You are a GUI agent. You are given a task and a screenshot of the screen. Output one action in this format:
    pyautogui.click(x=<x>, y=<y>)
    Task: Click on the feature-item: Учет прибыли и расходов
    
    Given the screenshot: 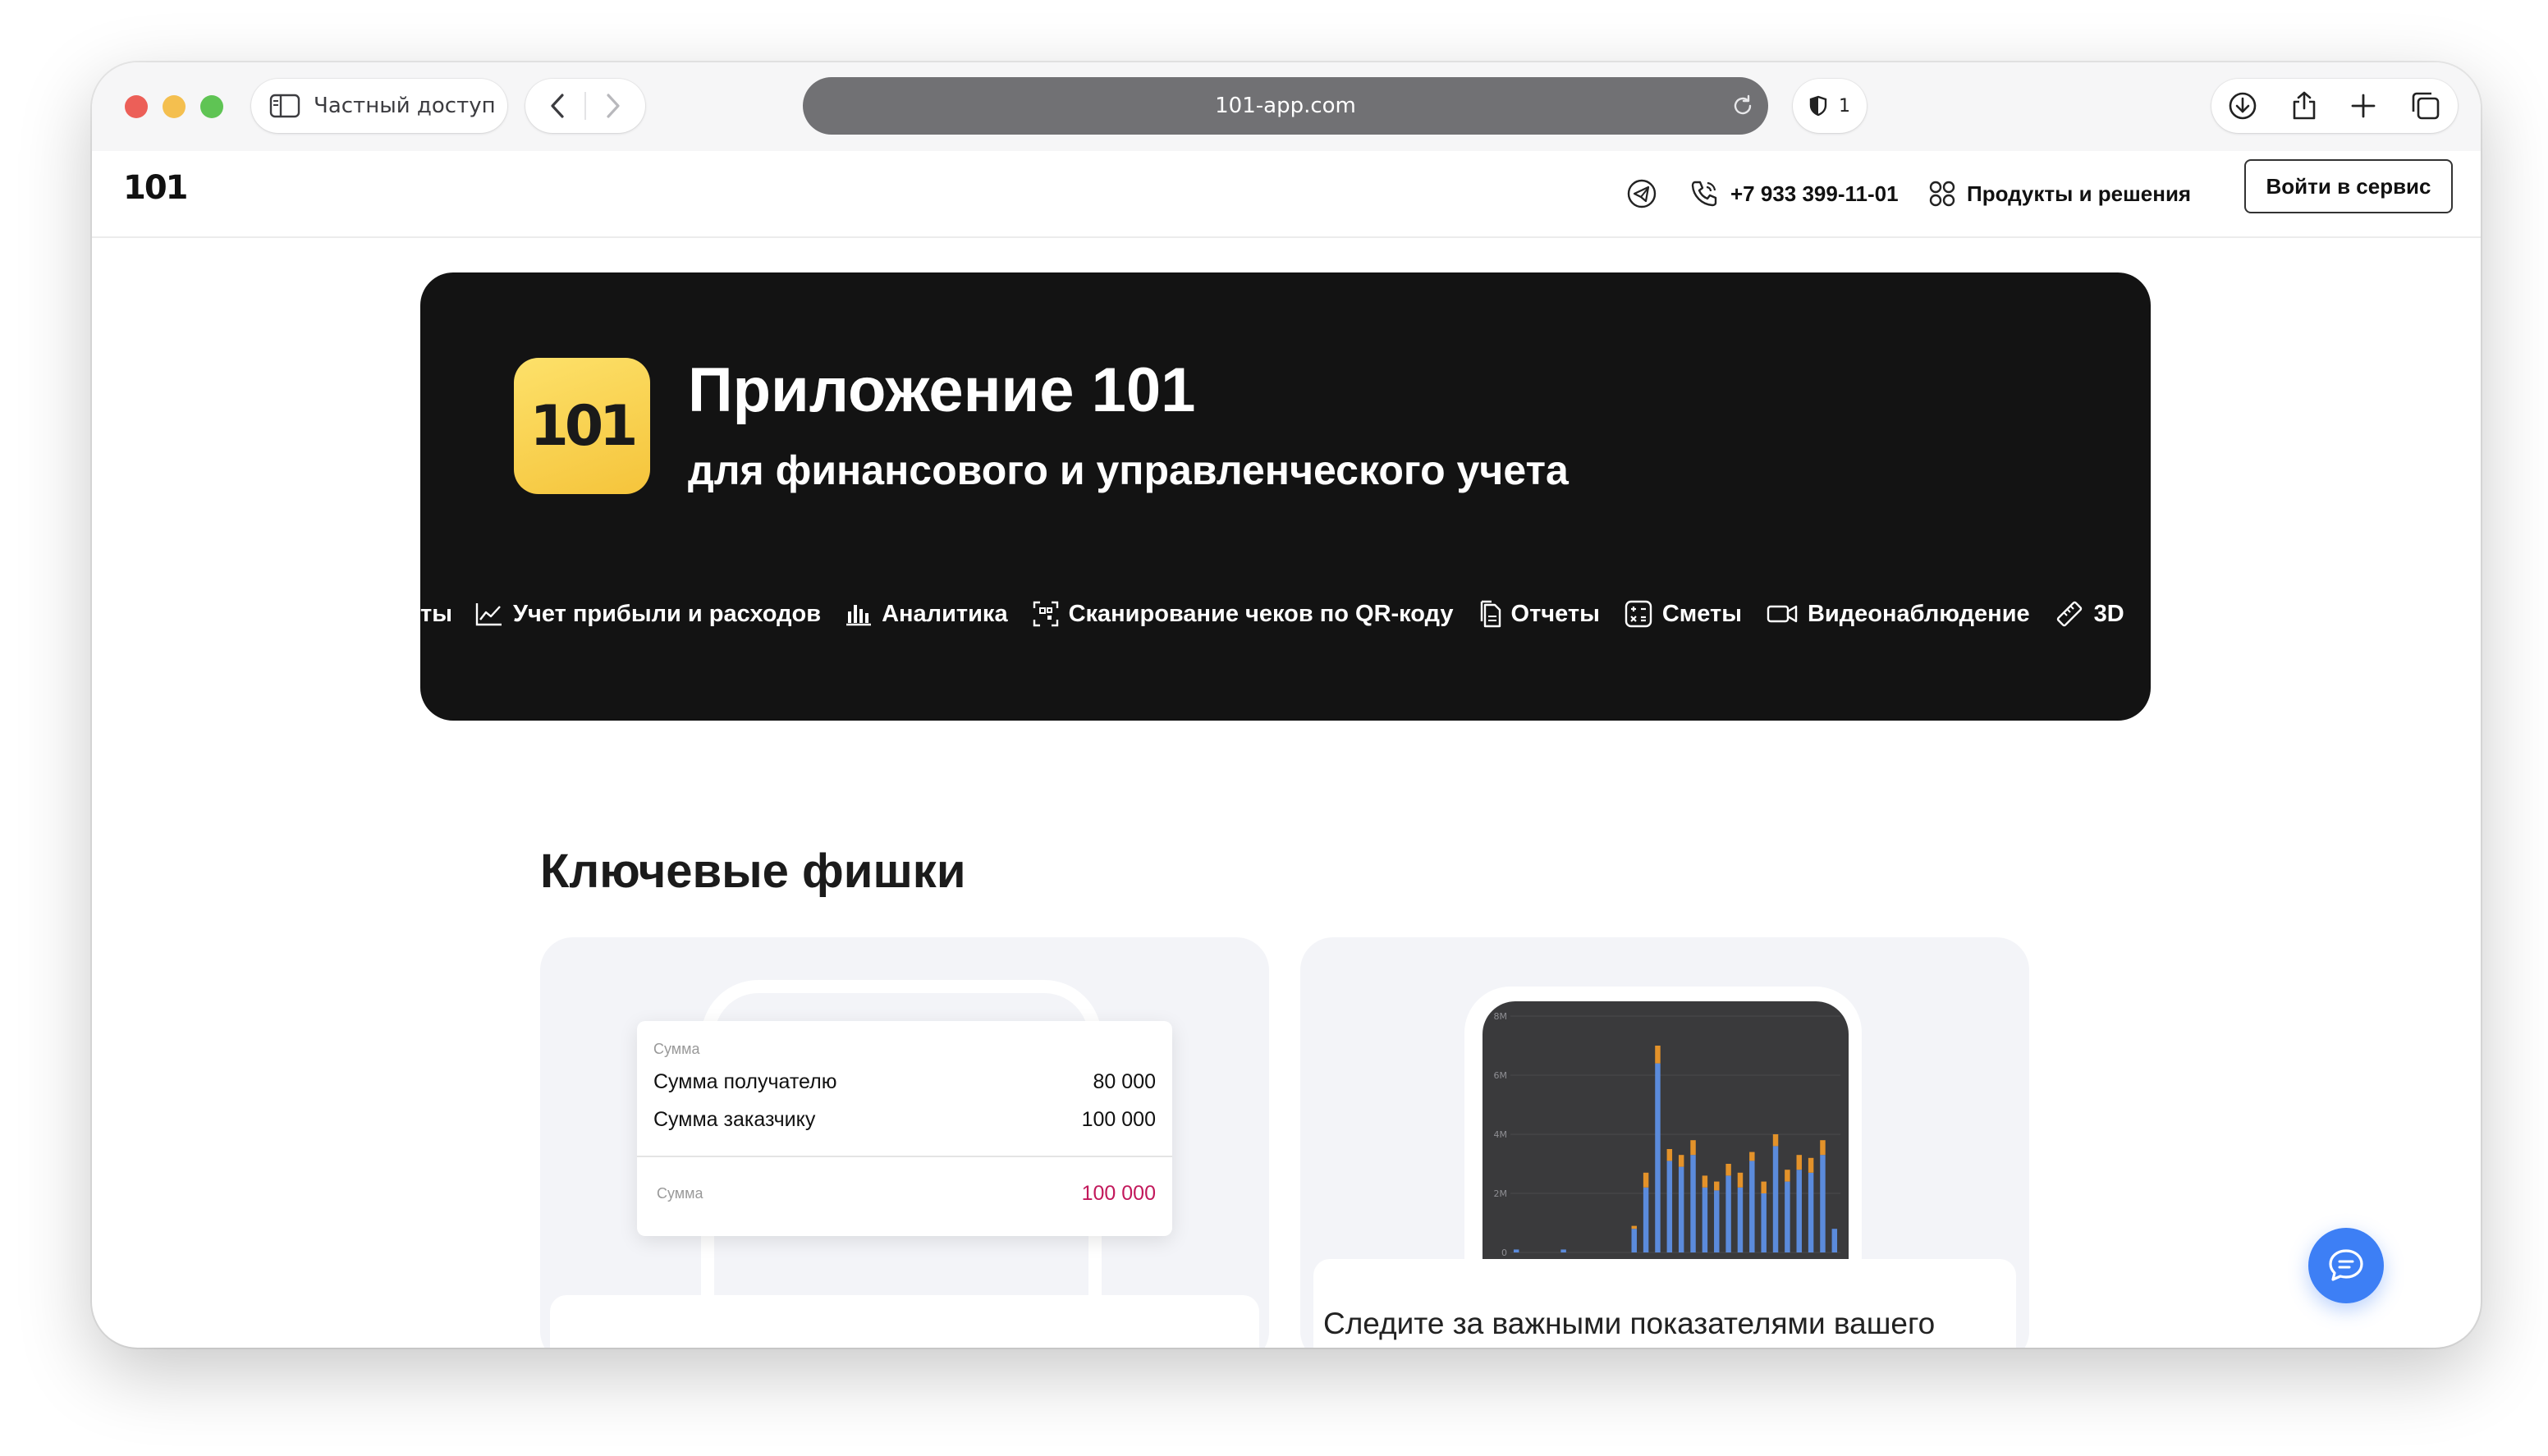 What is the action you would take?
    pyautogui.click(x=648, y=614)
    